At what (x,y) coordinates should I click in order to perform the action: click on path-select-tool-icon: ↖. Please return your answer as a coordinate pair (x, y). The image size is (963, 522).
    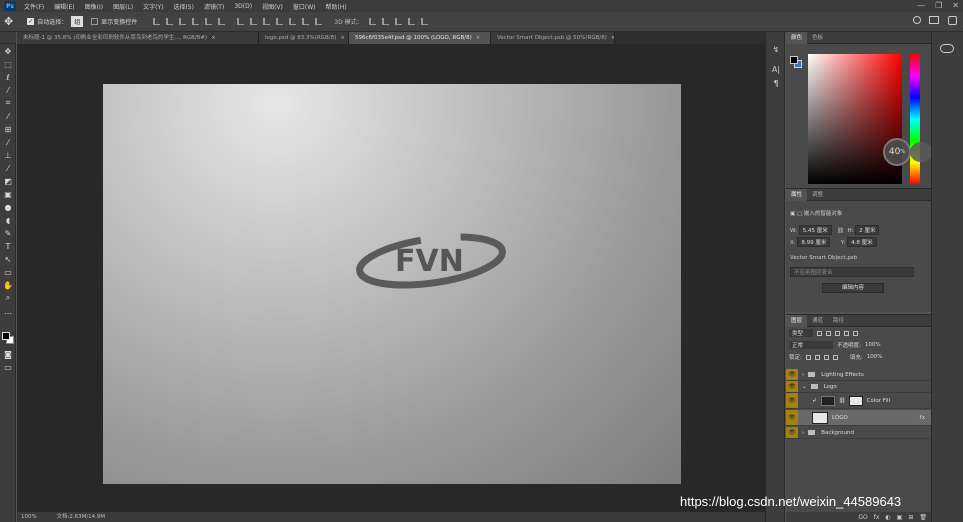
    Looking at the image, I should click on (8, 259).